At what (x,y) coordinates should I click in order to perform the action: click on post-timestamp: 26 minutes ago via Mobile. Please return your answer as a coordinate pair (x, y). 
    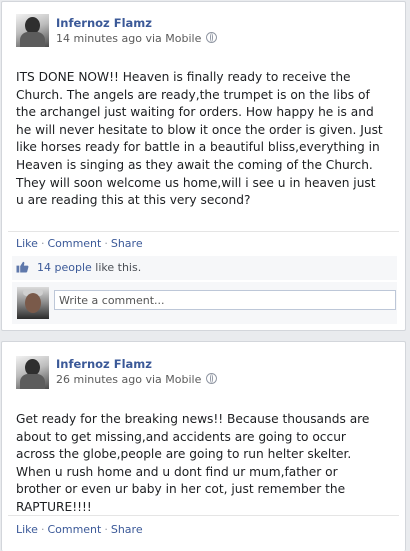
    Looking at the image, I should click on (137, 379).